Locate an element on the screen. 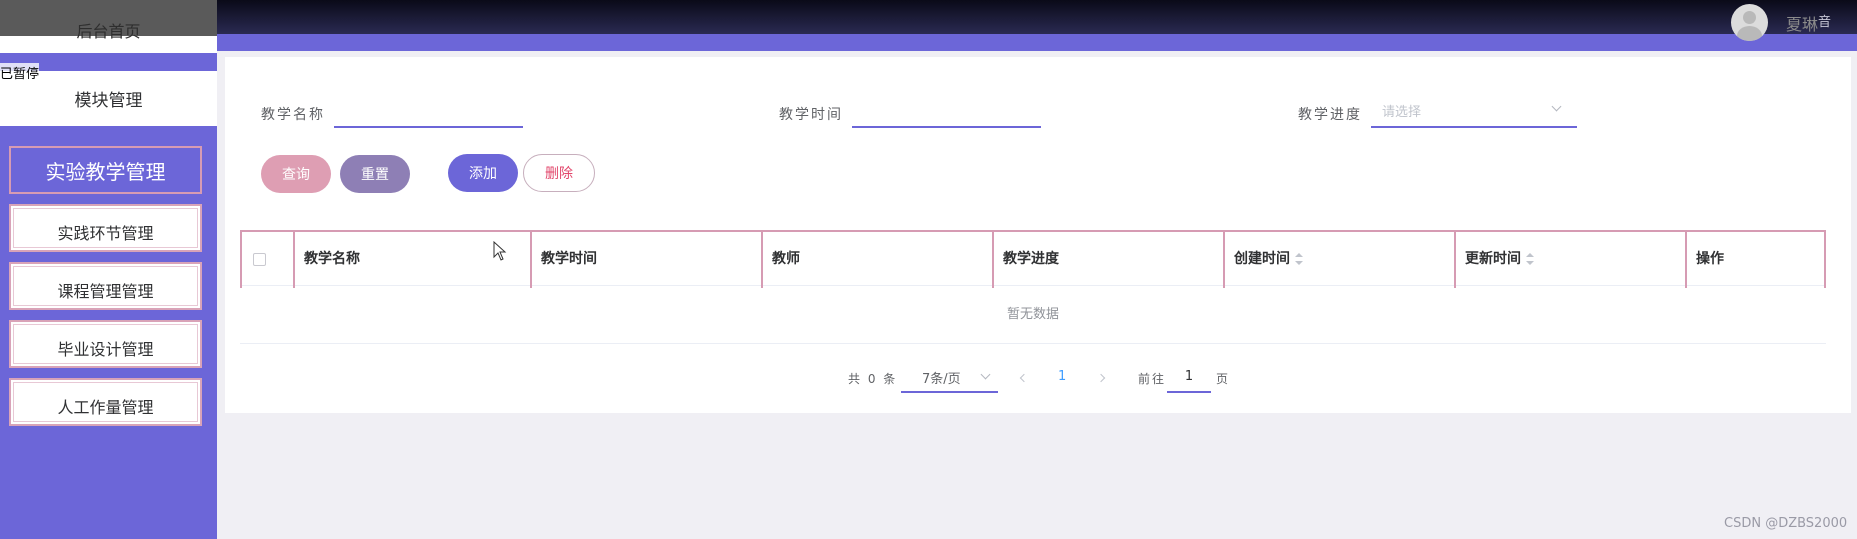 The image size is (1857, 539). teaching-time-input is located at coordinates (946, 110).